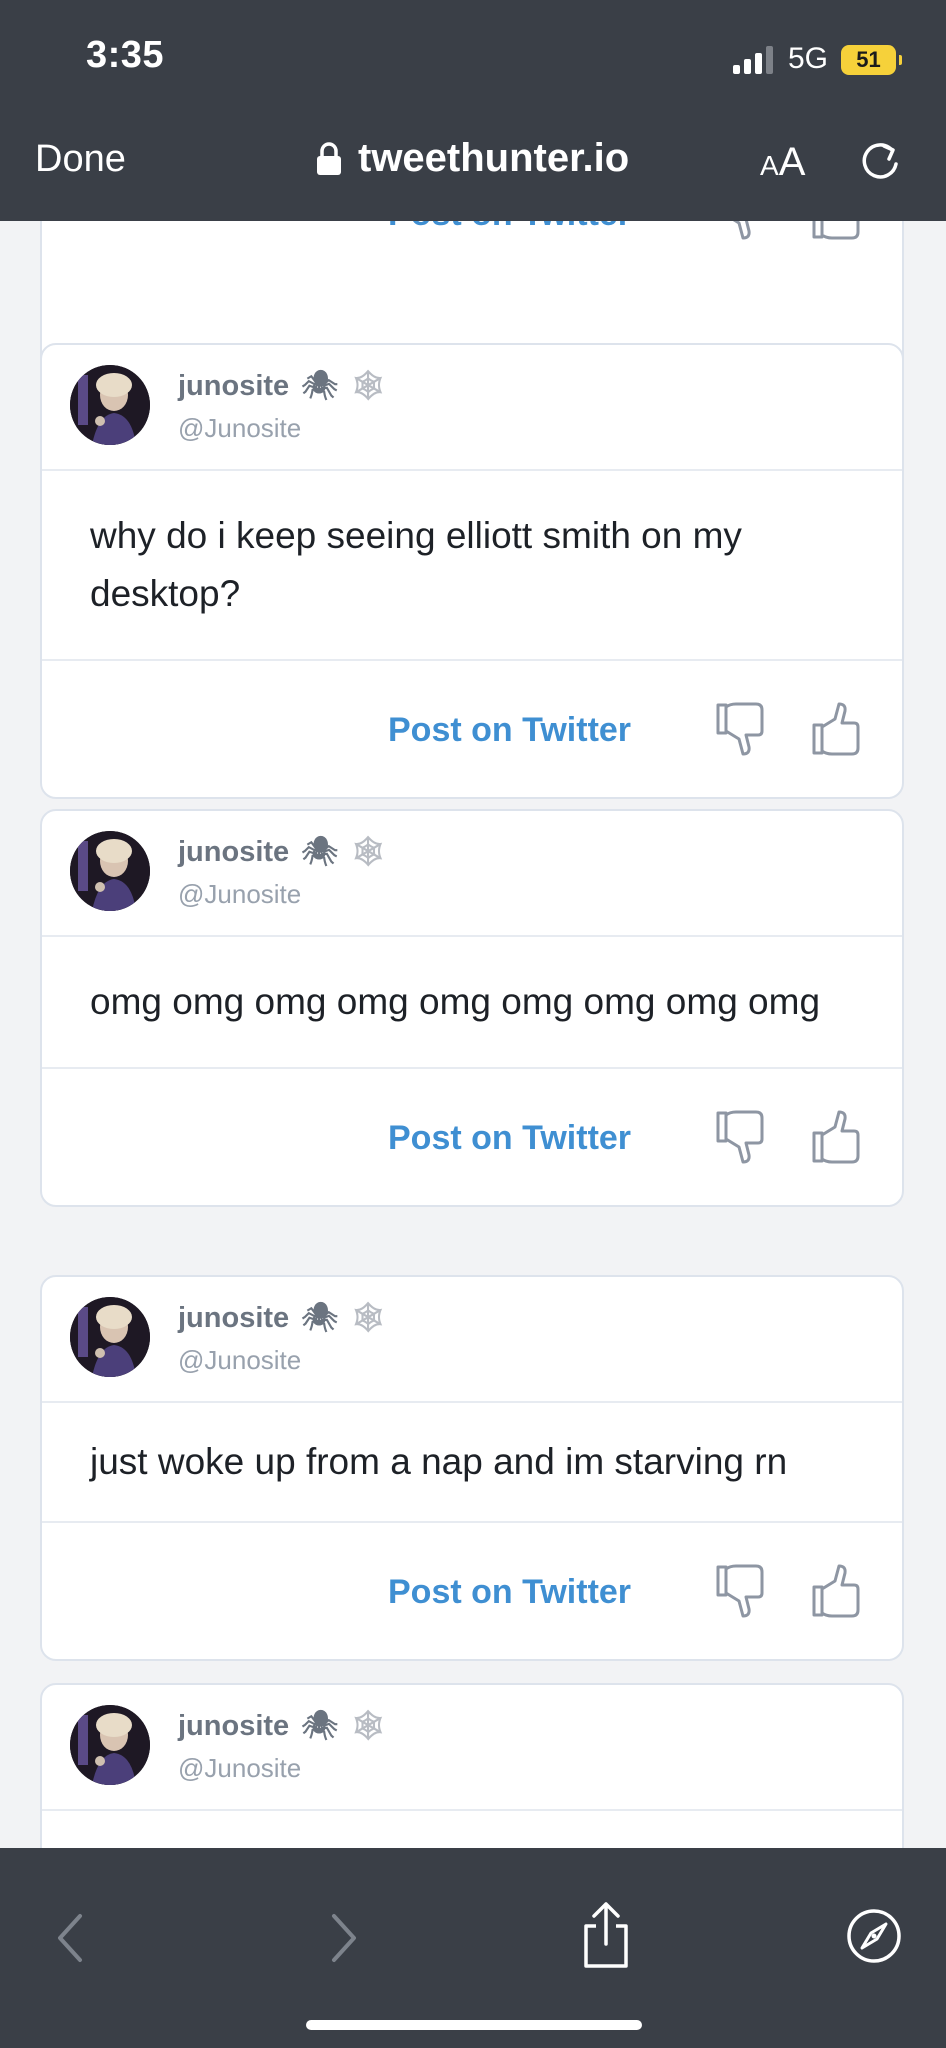 The width and height of the screenshot is (946, 2048). Describe the element at coordinates (125, 55) in the screenshot. I see `status-time: 3:35` at that location.